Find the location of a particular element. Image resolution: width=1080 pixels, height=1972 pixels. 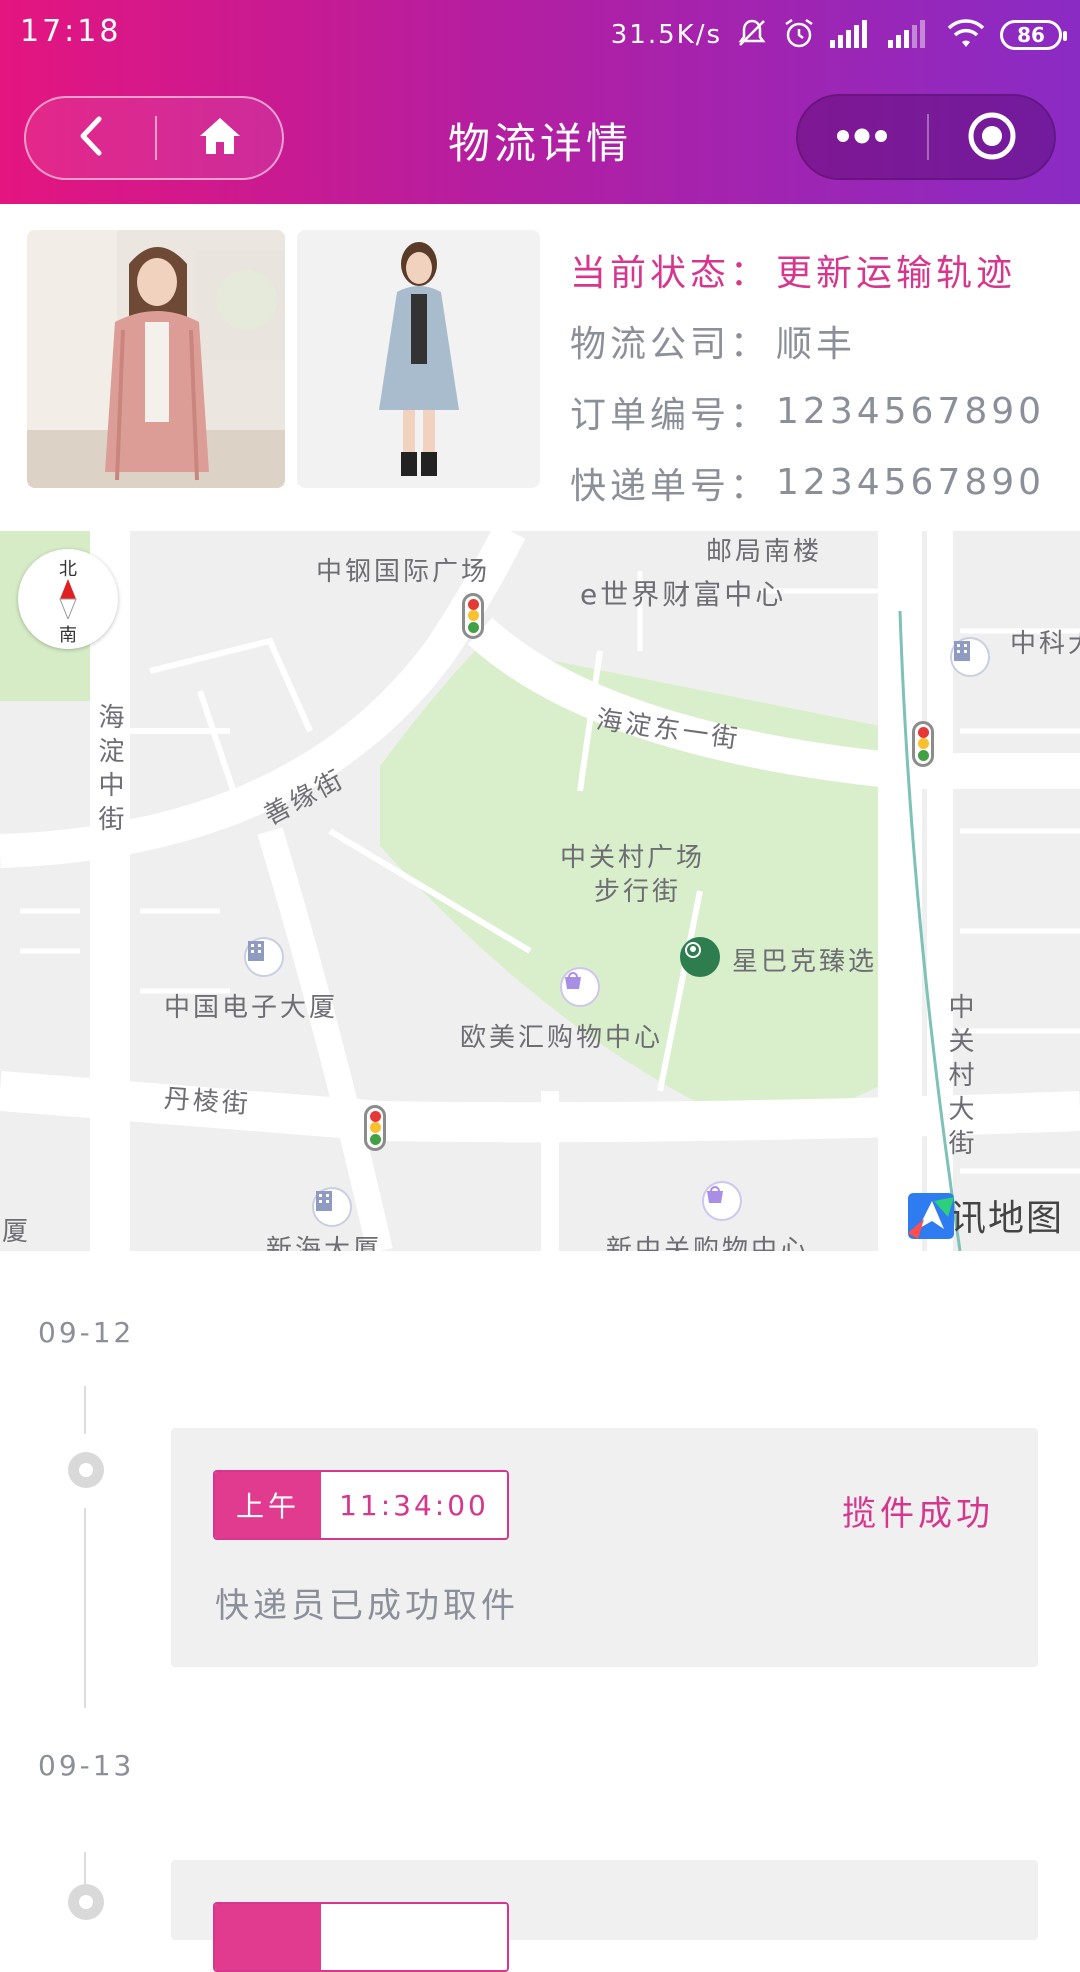

event-time-tag: 上午 11:34:00 is located at coordinates (361, 1505).